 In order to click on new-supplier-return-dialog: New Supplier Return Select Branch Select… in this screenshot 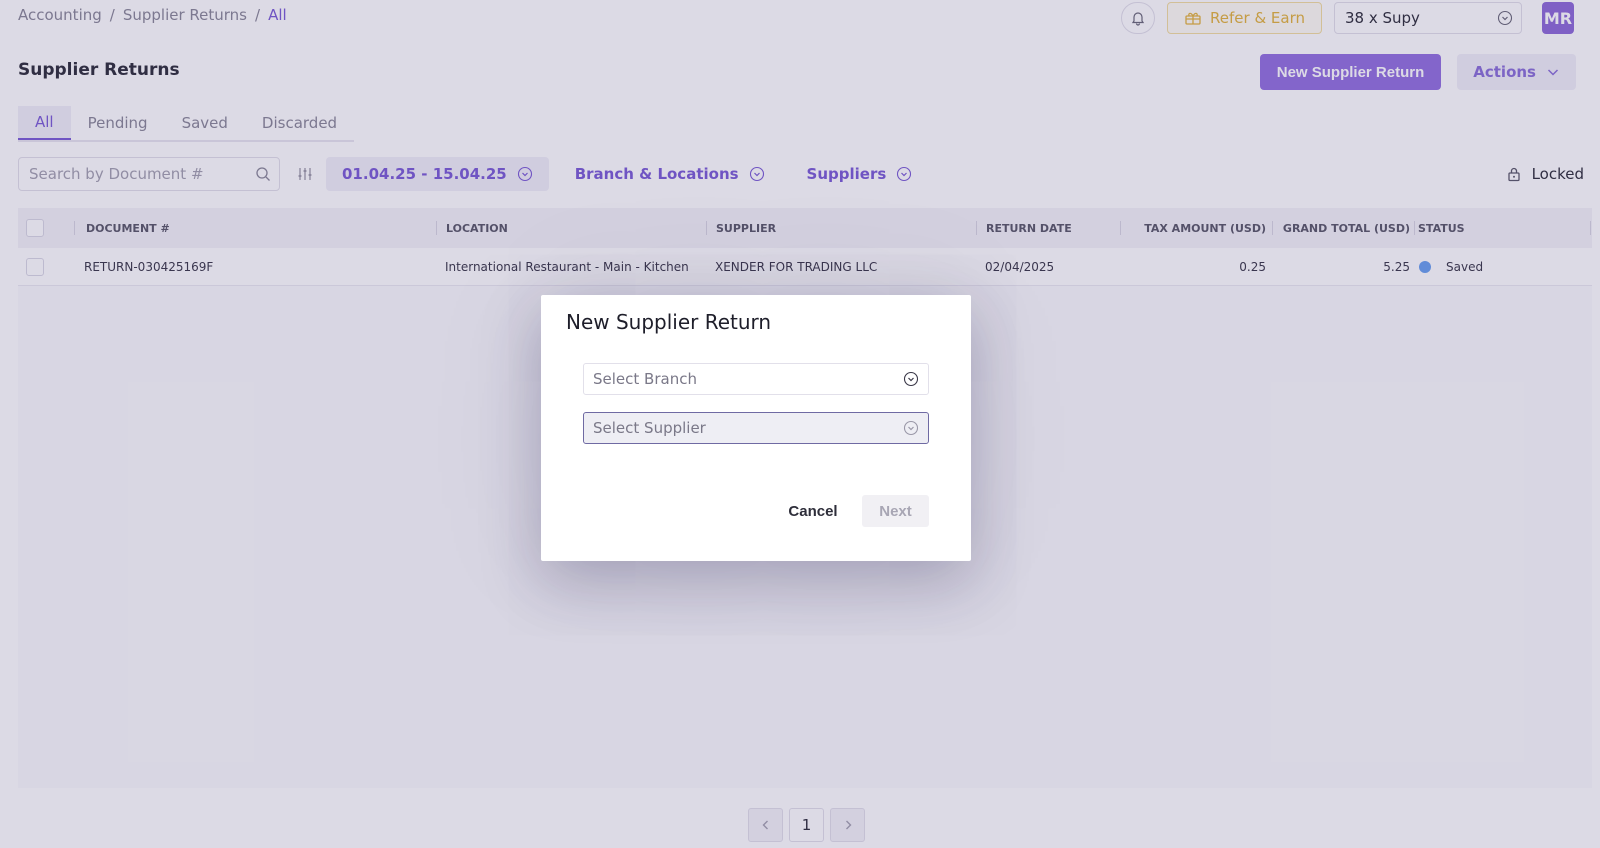, I will do `click(756, 428)`.